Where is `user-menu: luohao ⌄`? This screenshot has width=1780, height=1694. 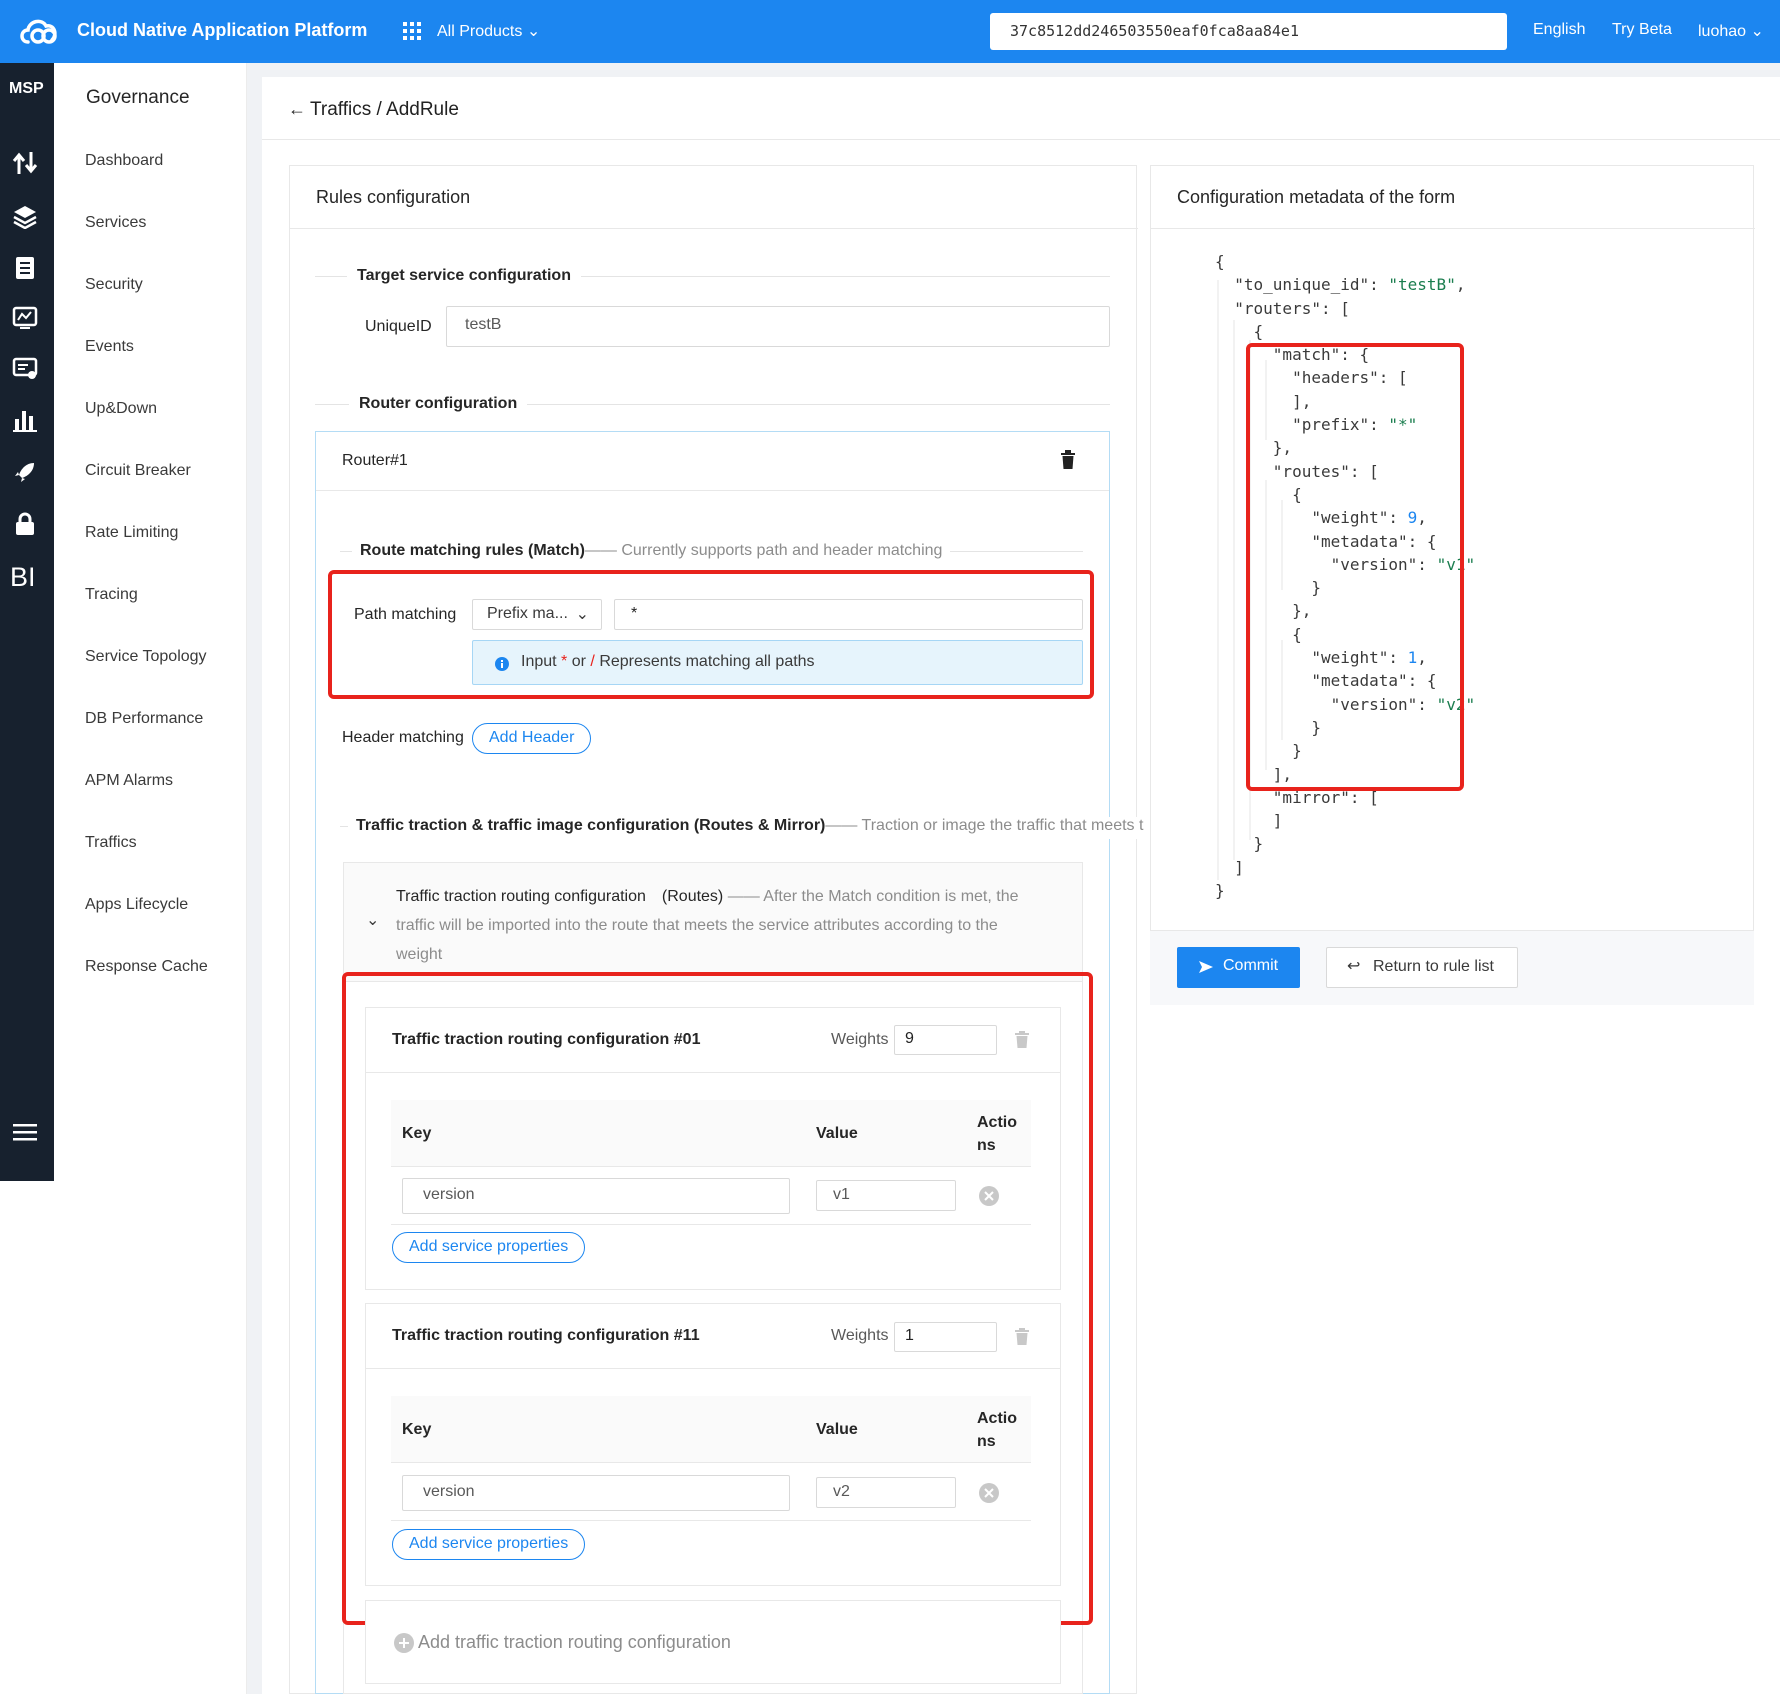
user-menu: luohao ⌄ is located at coordinates (1731, 31).